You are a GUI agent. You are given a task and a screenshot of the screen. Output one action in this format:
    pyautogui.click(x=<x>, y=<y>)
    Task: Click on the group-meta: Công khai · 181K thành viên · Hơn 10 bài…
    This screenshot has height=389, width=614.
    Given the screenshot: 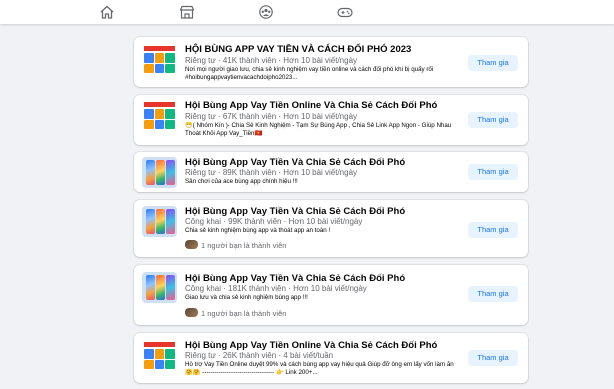 What is the action you would take?
    pyautogui.click(x=276, y=288)
    